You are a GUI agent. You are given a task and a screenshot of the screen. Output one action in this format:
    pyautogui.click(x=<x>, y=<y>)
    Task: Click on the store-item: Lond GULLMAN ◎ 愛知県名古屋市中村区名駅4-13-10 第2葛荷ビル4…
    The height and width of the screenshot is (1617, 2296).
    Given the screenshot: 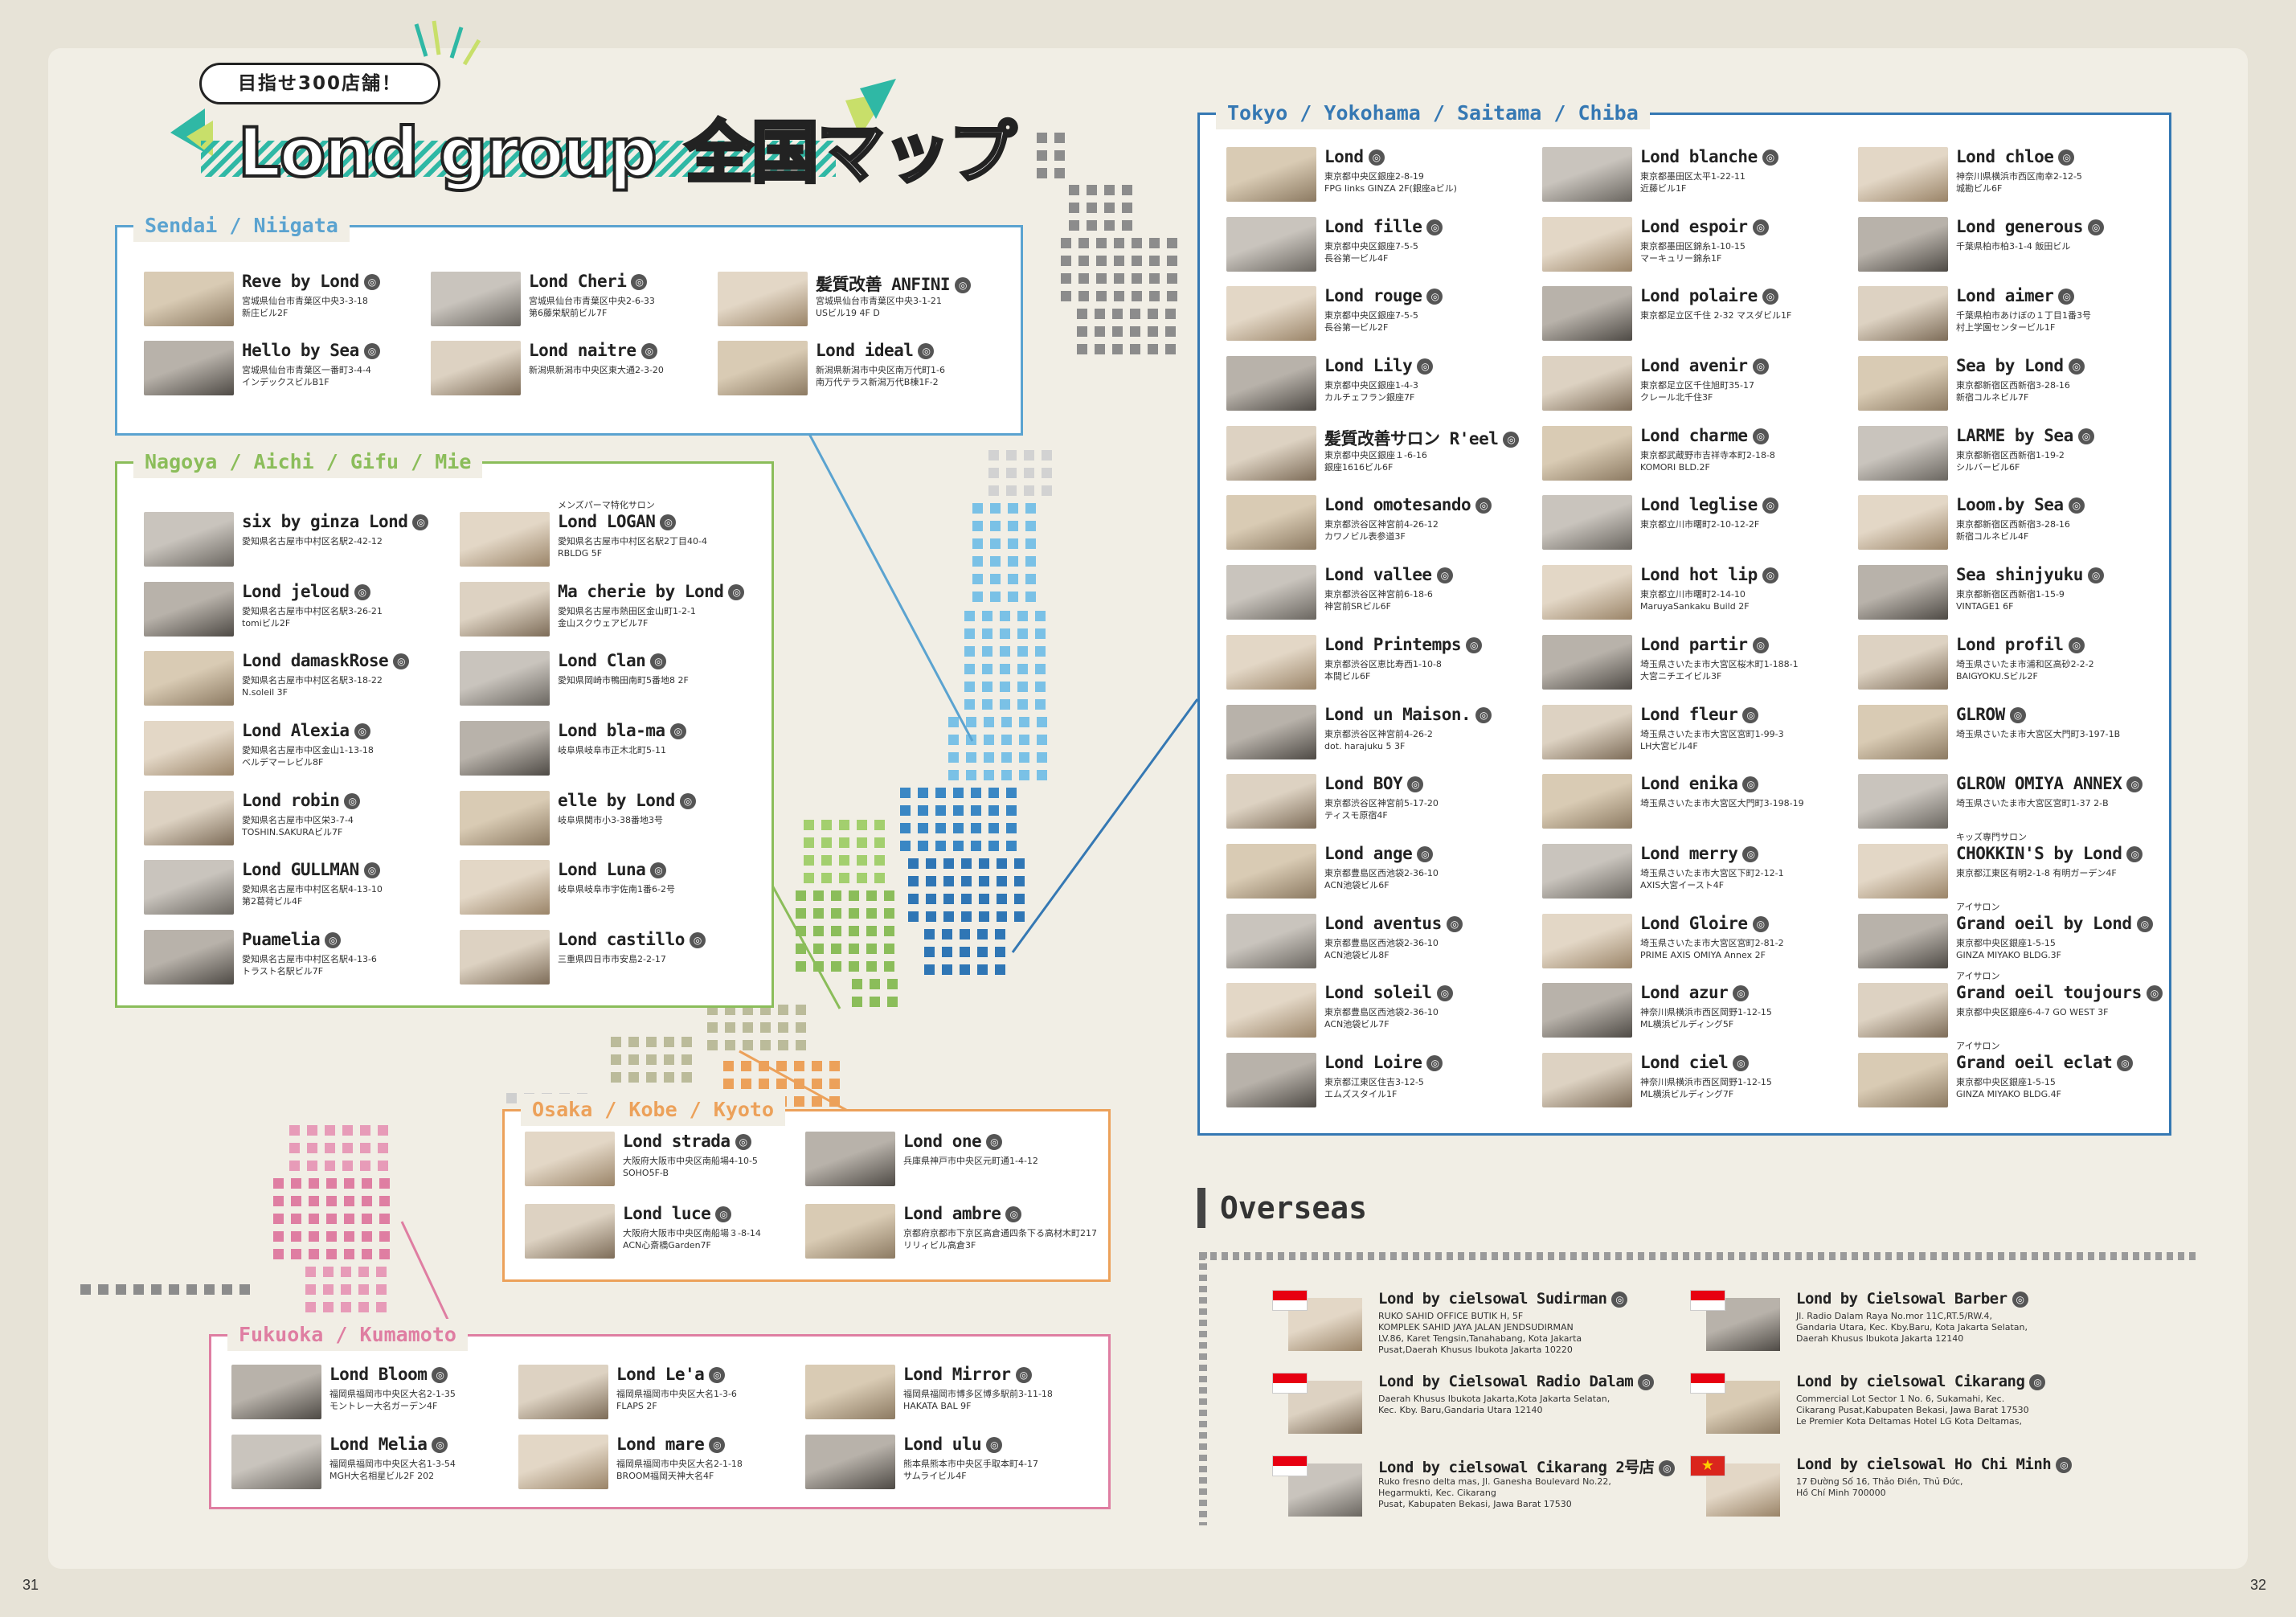 What is the action you would take?
    pyautogui.click(x=302, y=895)
    